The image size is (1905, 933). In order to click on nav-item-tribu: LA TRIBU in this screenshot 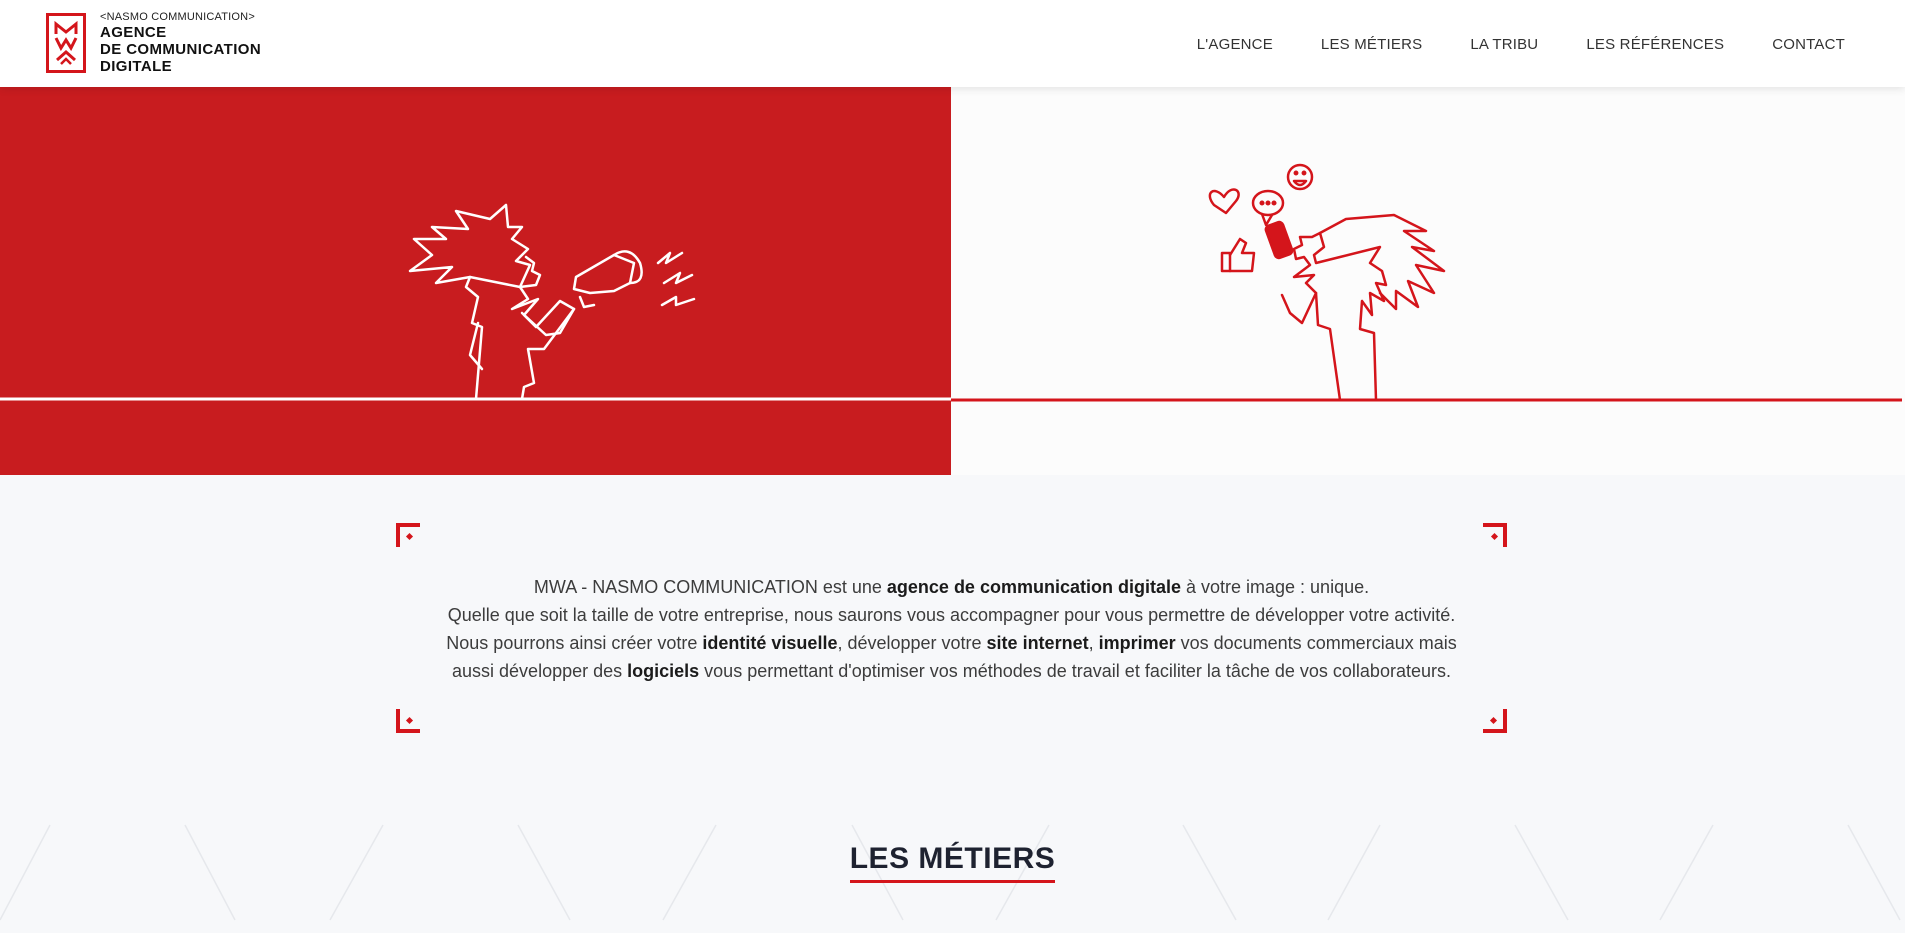, I will do `click(1504, 44)`.